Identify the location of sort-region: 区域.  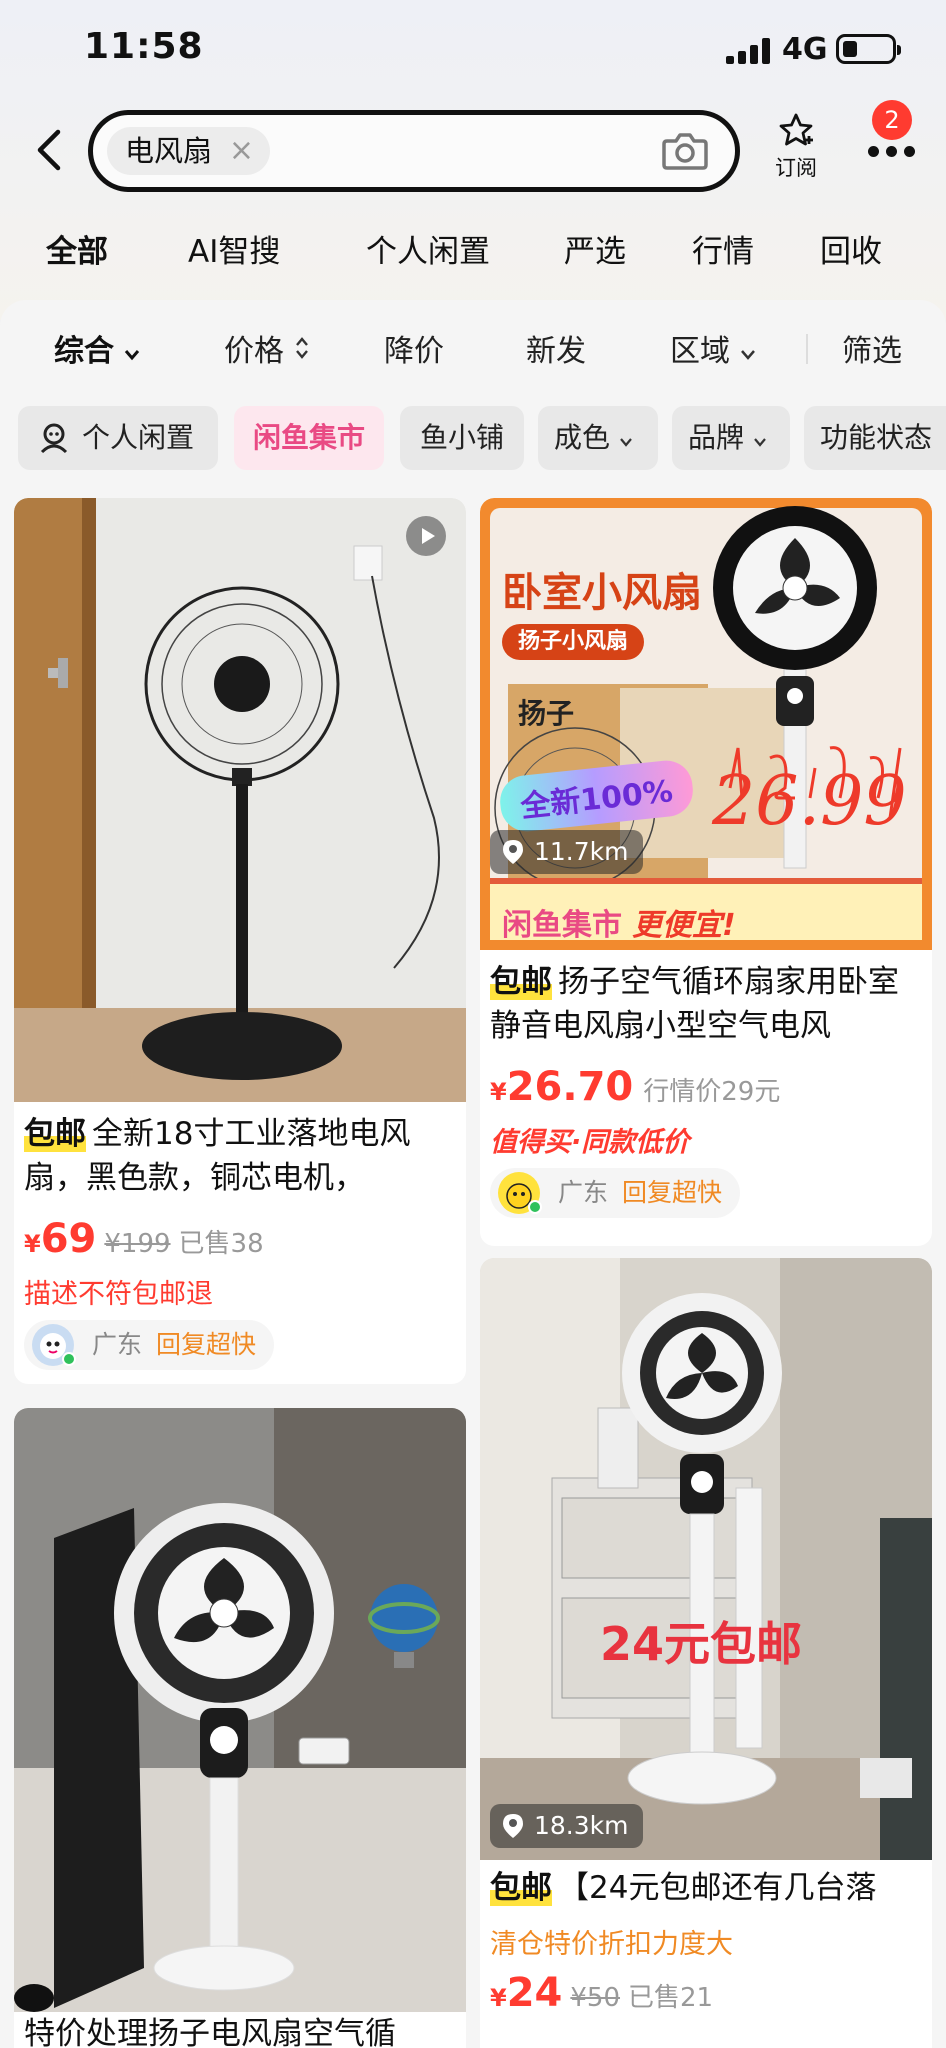
(713, 348).